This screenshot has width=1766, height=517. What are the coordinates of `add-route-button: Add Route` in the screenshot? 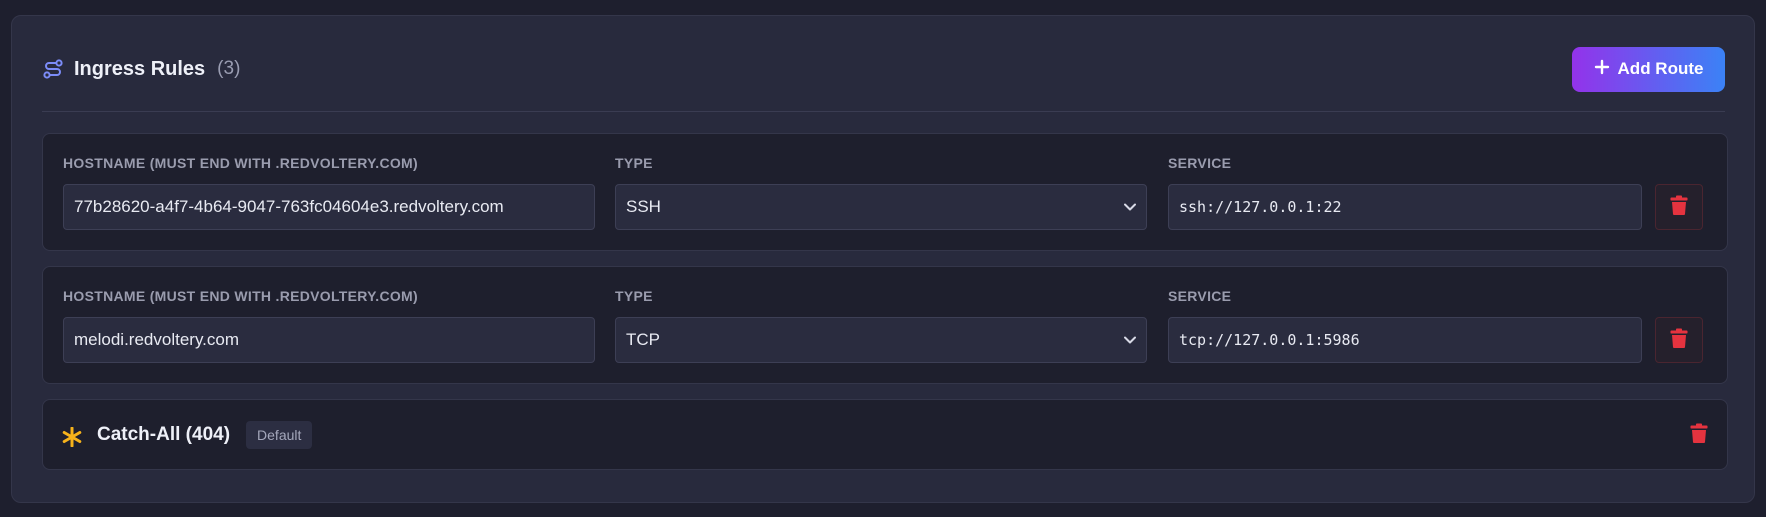 It's located at (1648, 69).